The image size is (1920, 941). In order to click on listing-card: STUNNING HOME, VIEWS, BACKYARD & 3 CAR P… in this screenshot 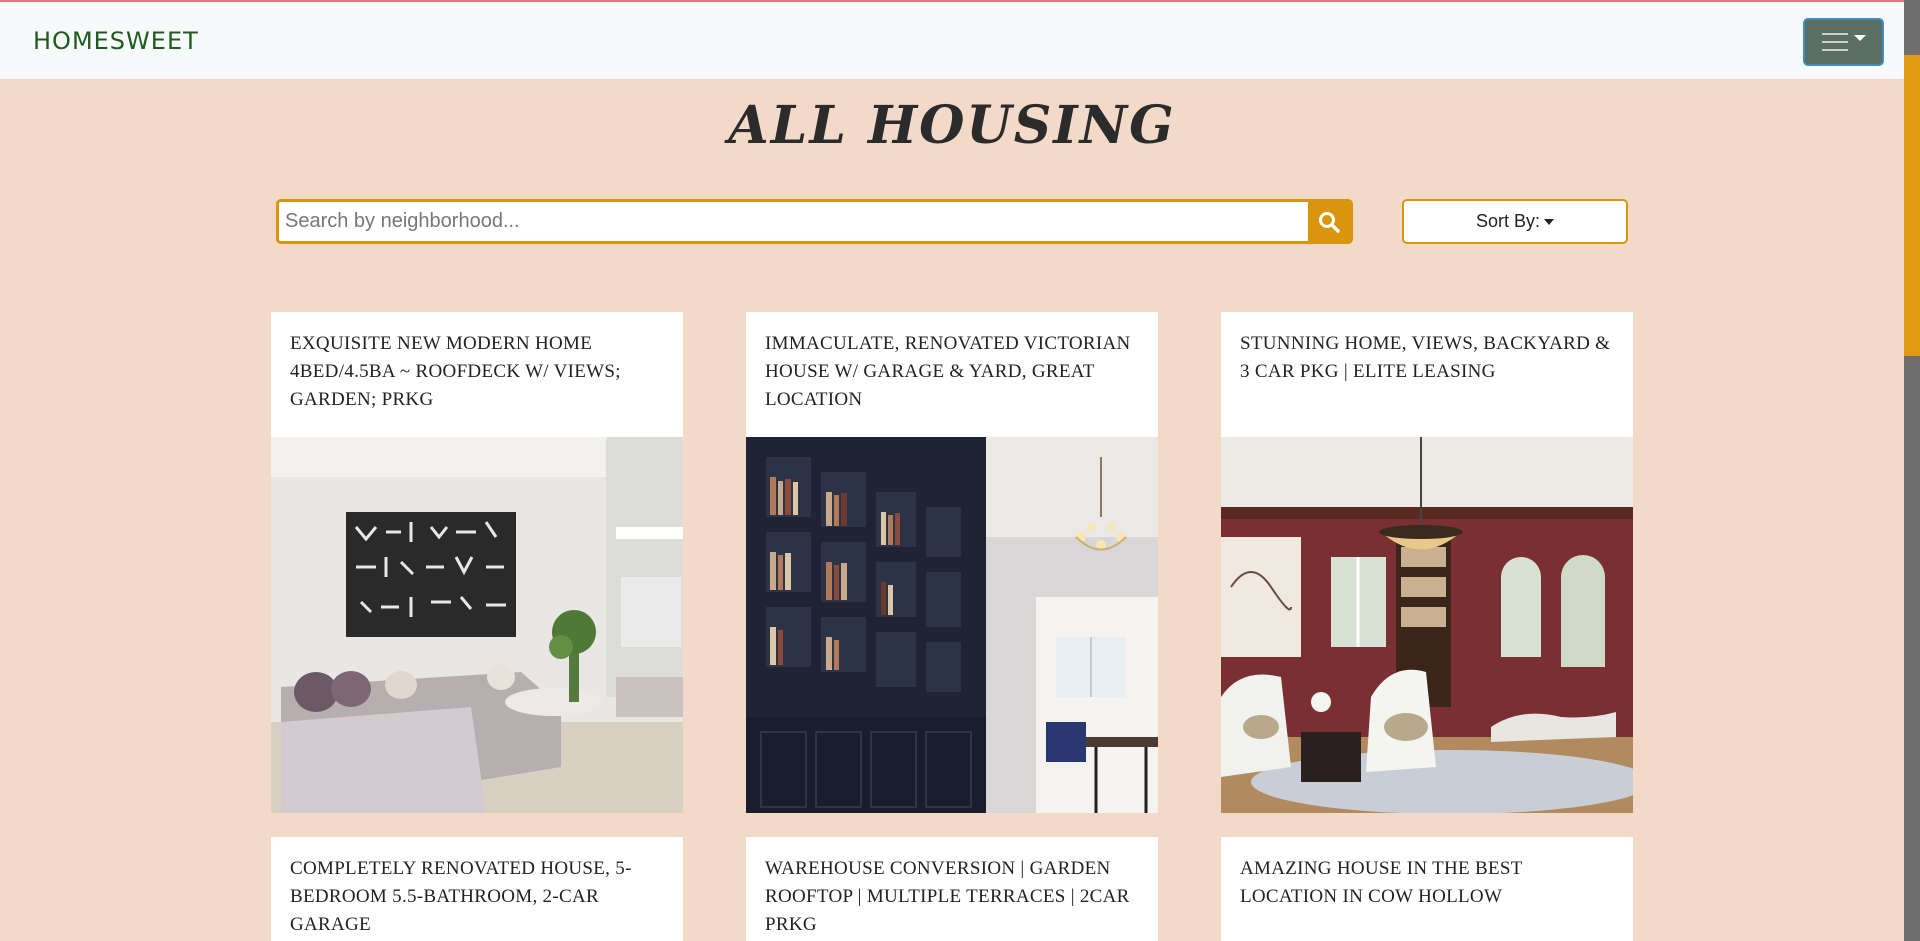, I will do `click(1427, 562)`.